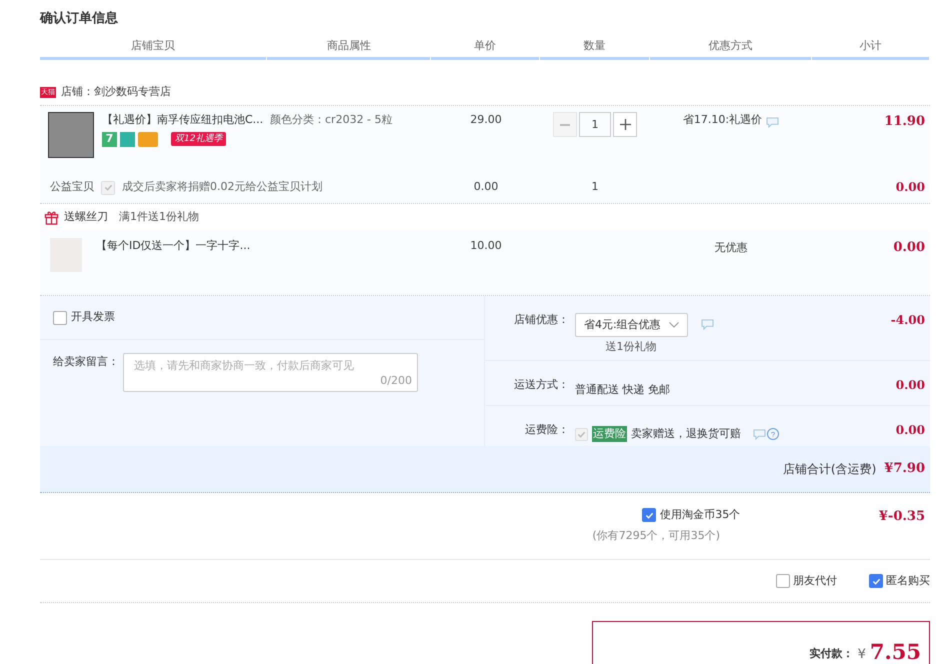  I want to click on product-attribute: 颜色分类：cr2032 - 5粒, so click(331, 120).